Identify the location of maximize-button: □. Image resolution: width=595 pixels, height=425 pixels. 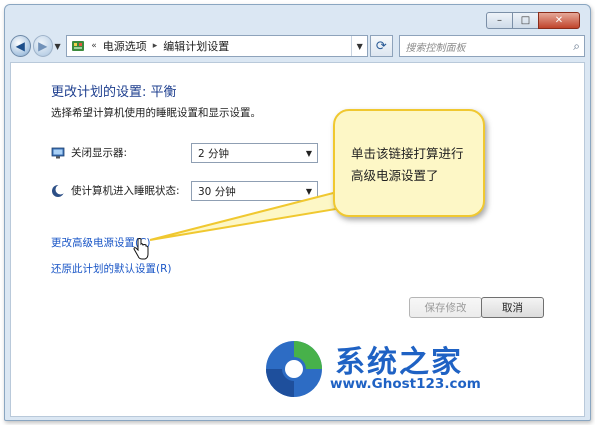
(525, 20).